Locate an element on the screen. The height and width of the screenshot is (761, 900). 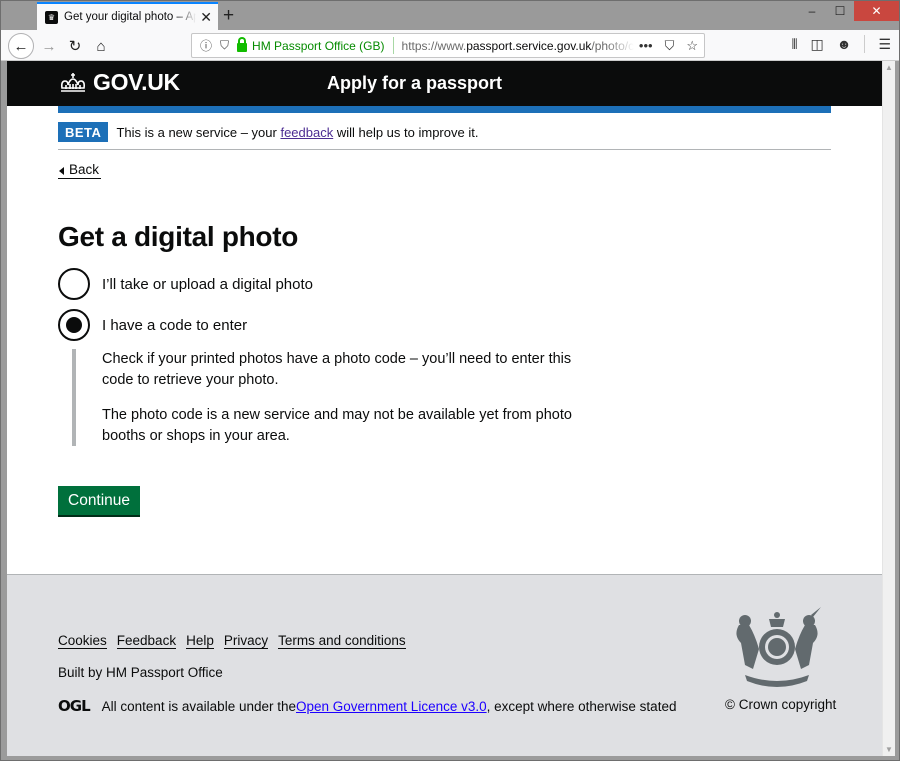
library-icon: ⫴ is located at coordinates (795, 44).